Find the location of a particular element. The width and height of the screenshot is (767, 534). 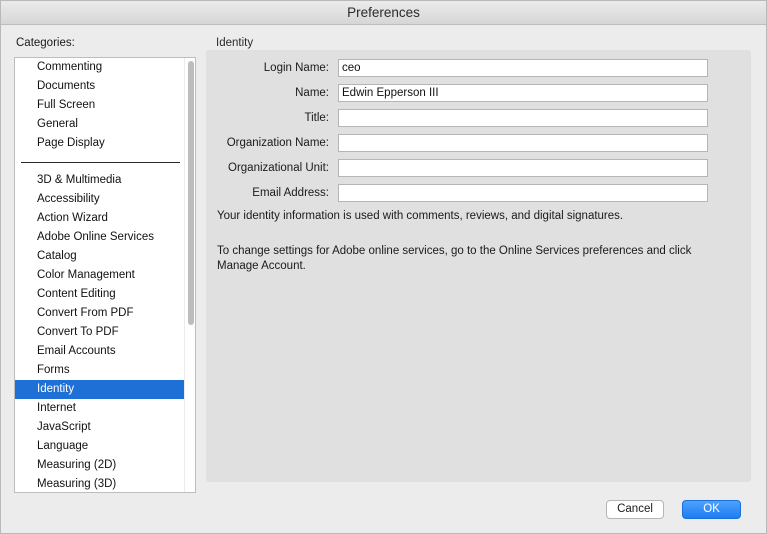

category-item-email-accounts: Email Accounts is located at coordinates (100, 351).